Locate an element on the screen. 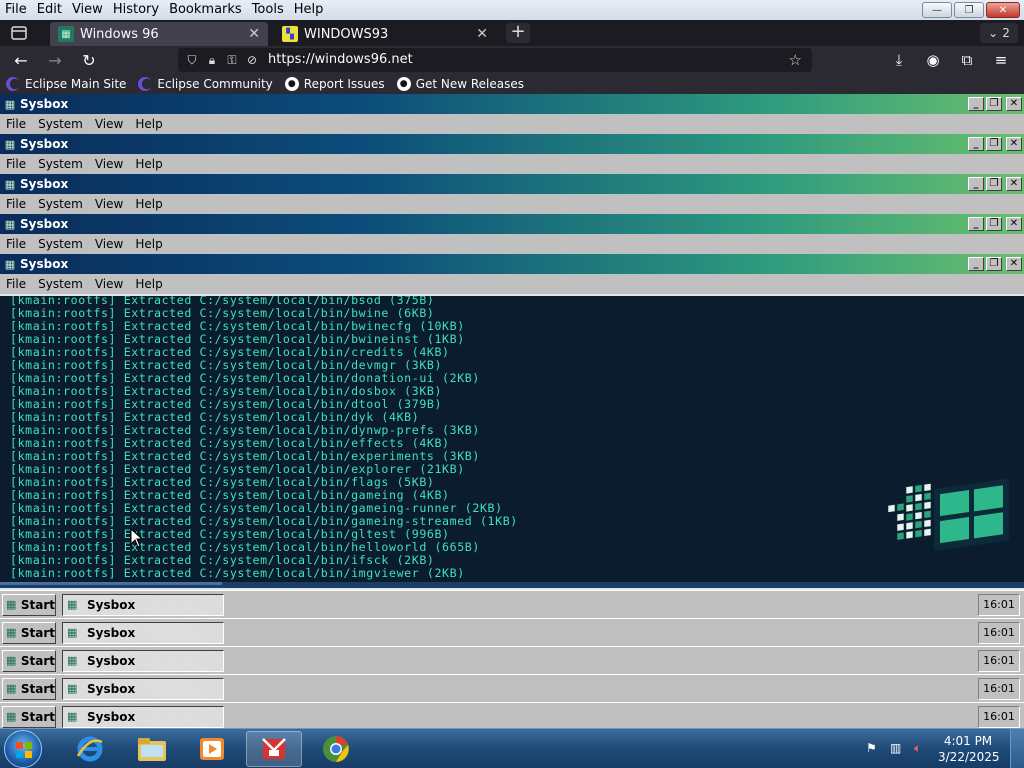 This screenshot has width=1024, height=768. taskbar-file-explorer is located at coordinates (152, 749).